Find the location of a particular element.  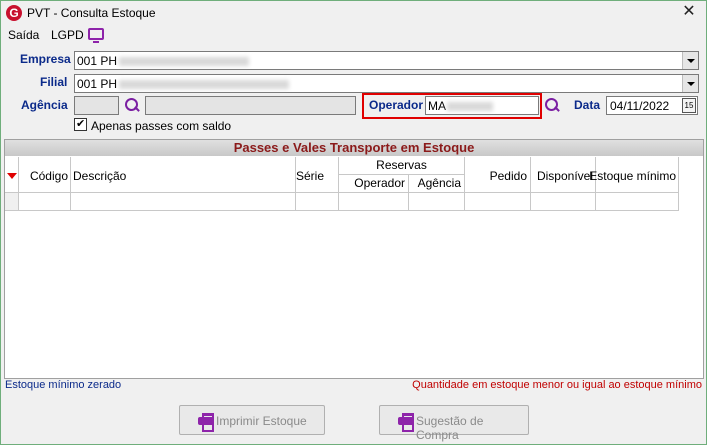

imprimir-estoque-button: Imprimir Estoque is located at coordinates (252, 420).